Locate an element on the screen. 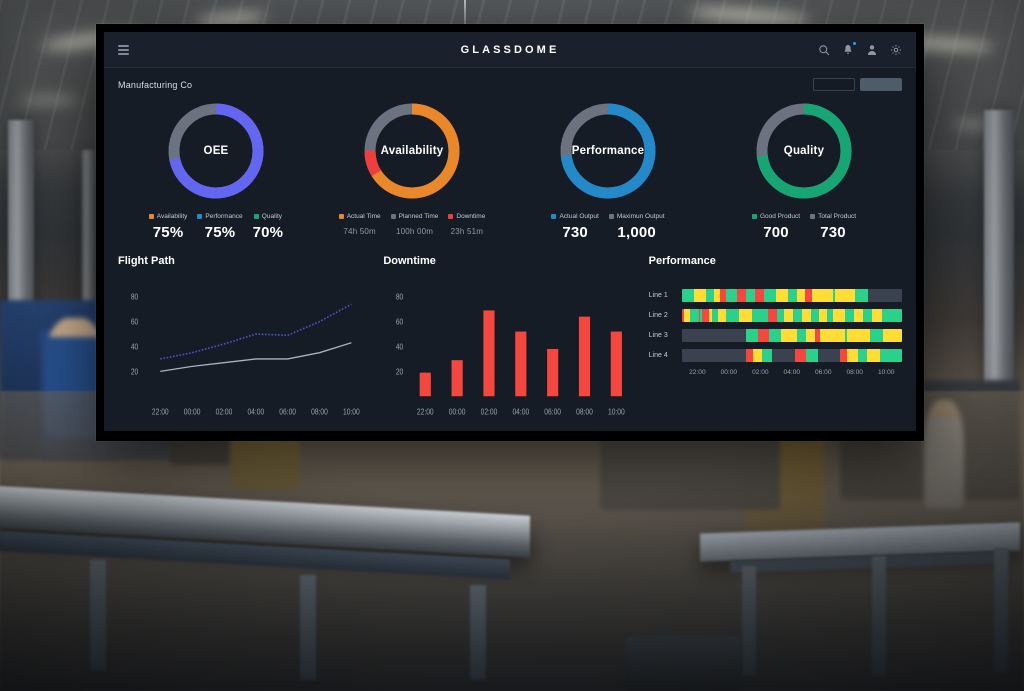  timeline-rows: Line 1 Line 2 Line 3 Line 4 is located at coordinates (775, 325).